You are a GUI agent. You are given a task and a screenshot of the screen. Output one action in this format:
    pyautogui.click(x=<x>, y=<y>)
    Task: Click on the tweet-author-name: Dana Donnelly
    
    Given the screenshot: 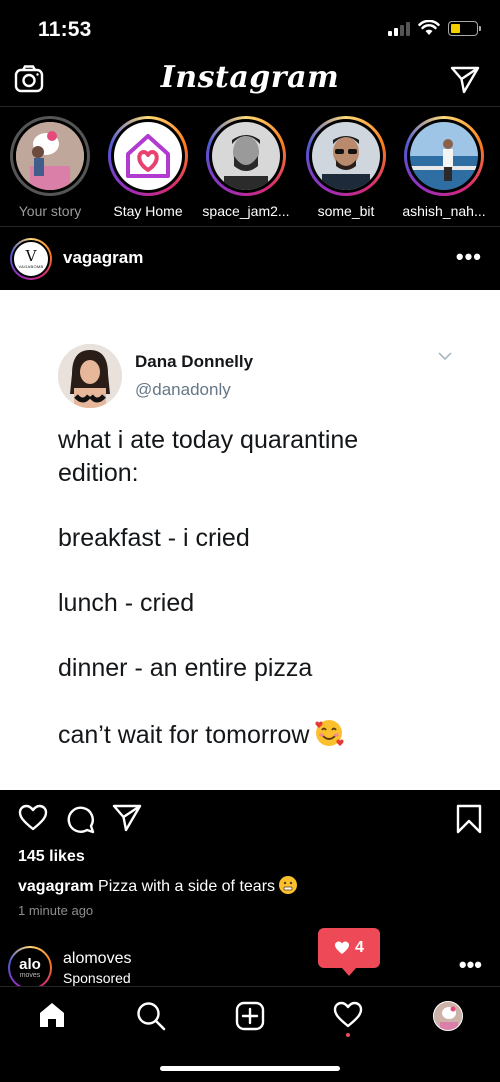 What is the action you would take?
    pyautogui.click(x=194, y=361)
    